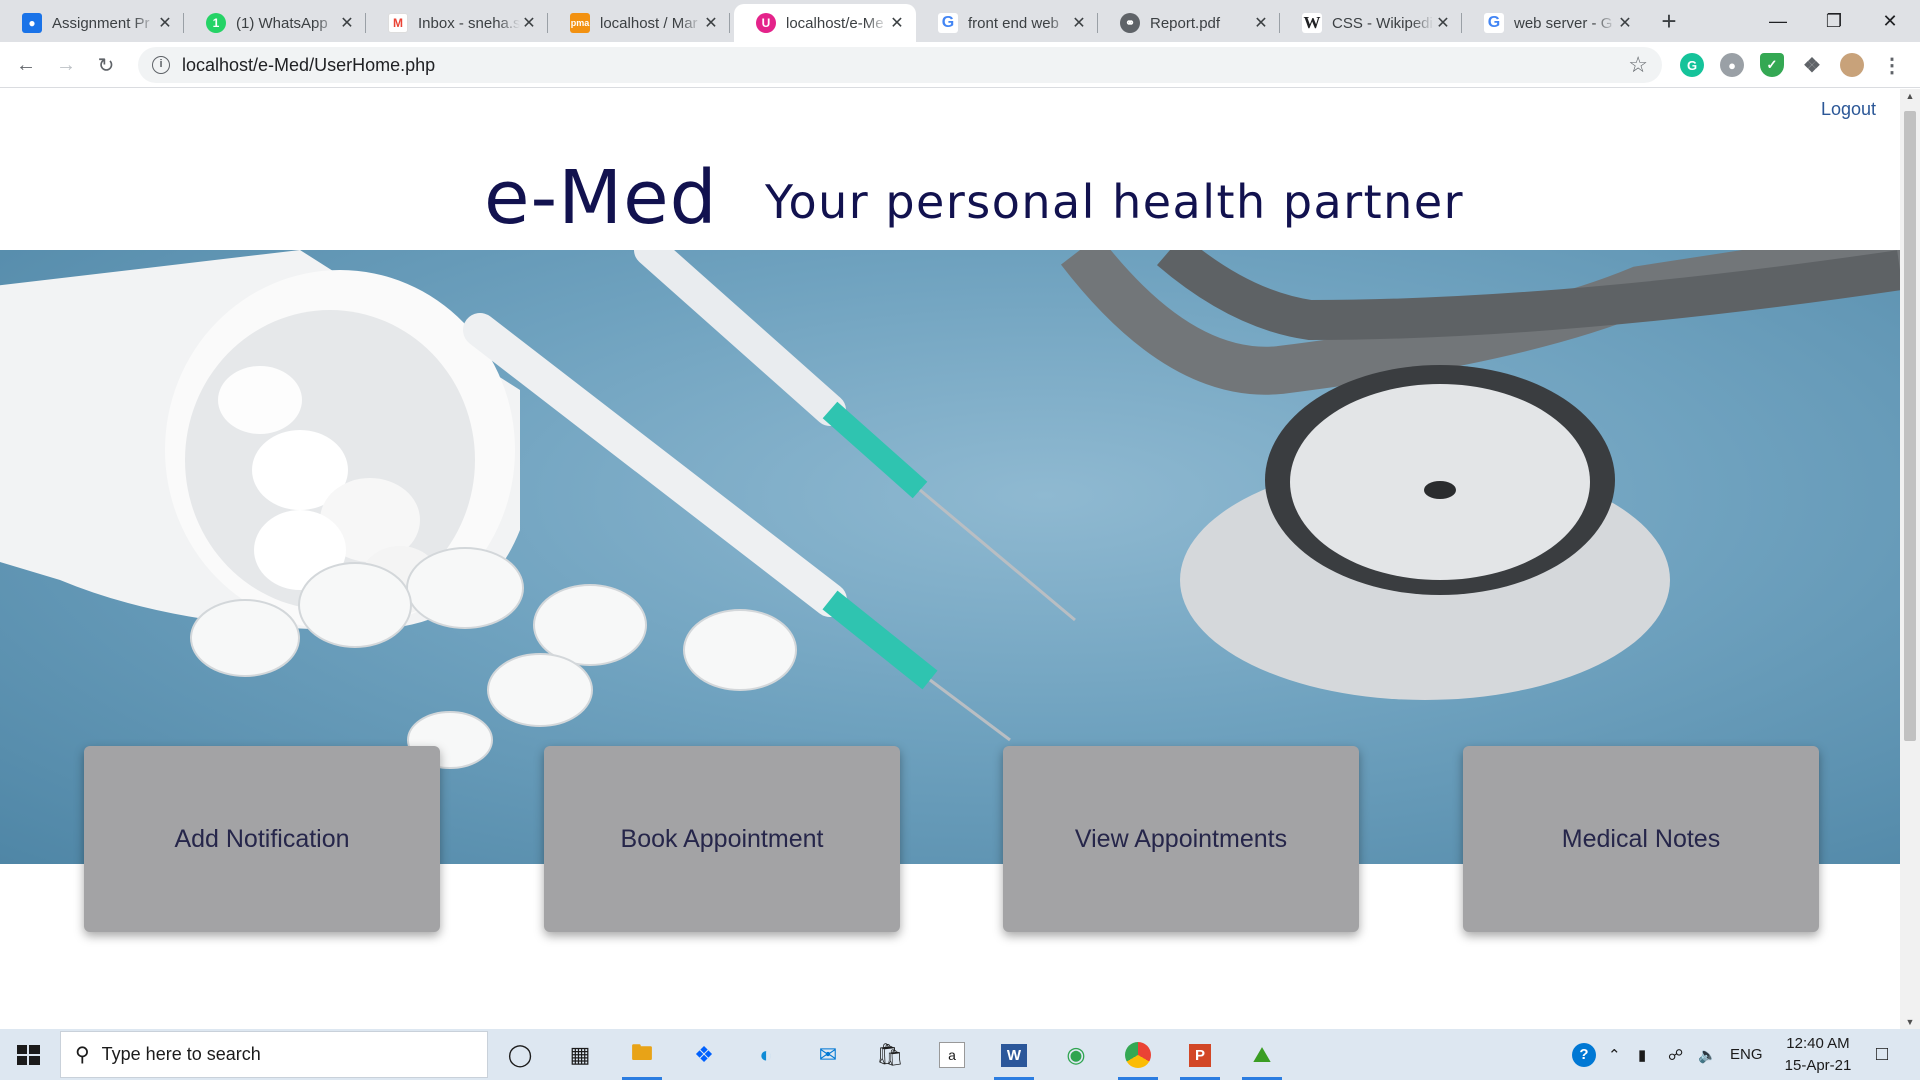 The height and width of the screenshot is (1080, 1920). I want to click on tab-wikipedia: W CSS - Wikipedi ✕, so click(1371, 23).